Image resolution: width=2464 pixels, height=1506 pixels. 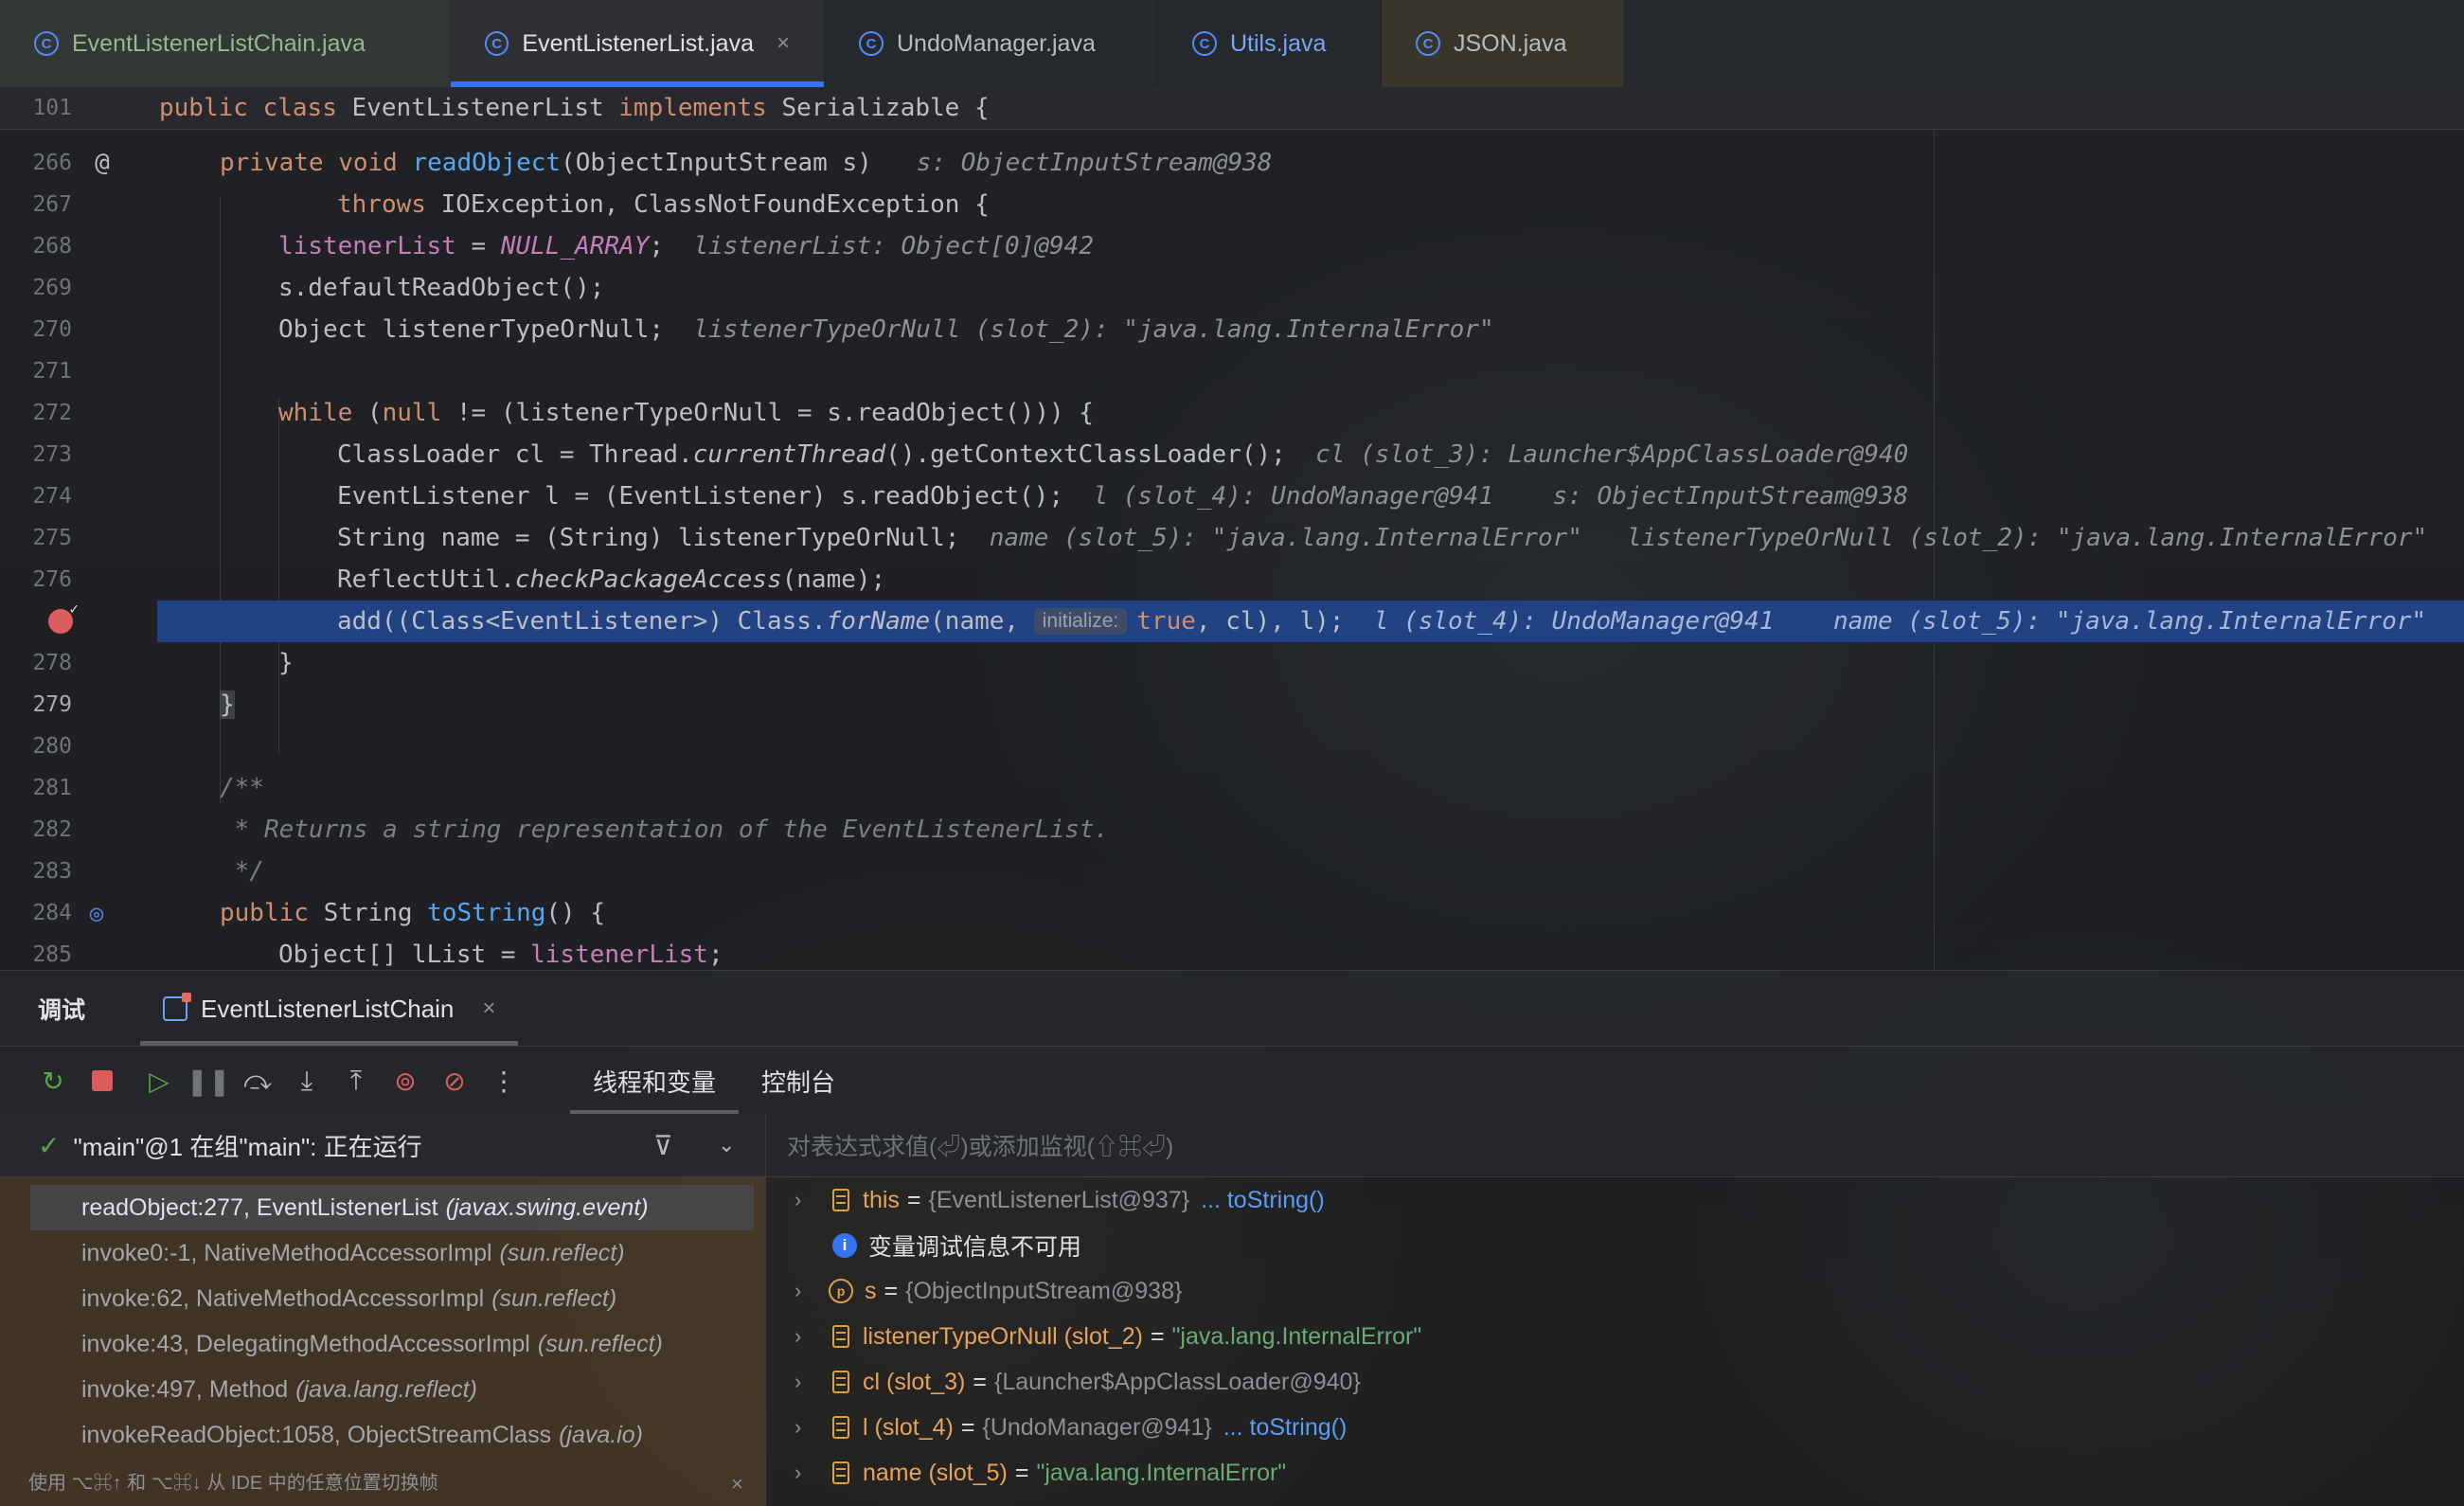 What do you see at coordinates (49, 1145) in the screenshot?
I see `check-icon: ✓` at bounding box center [49, 1145].